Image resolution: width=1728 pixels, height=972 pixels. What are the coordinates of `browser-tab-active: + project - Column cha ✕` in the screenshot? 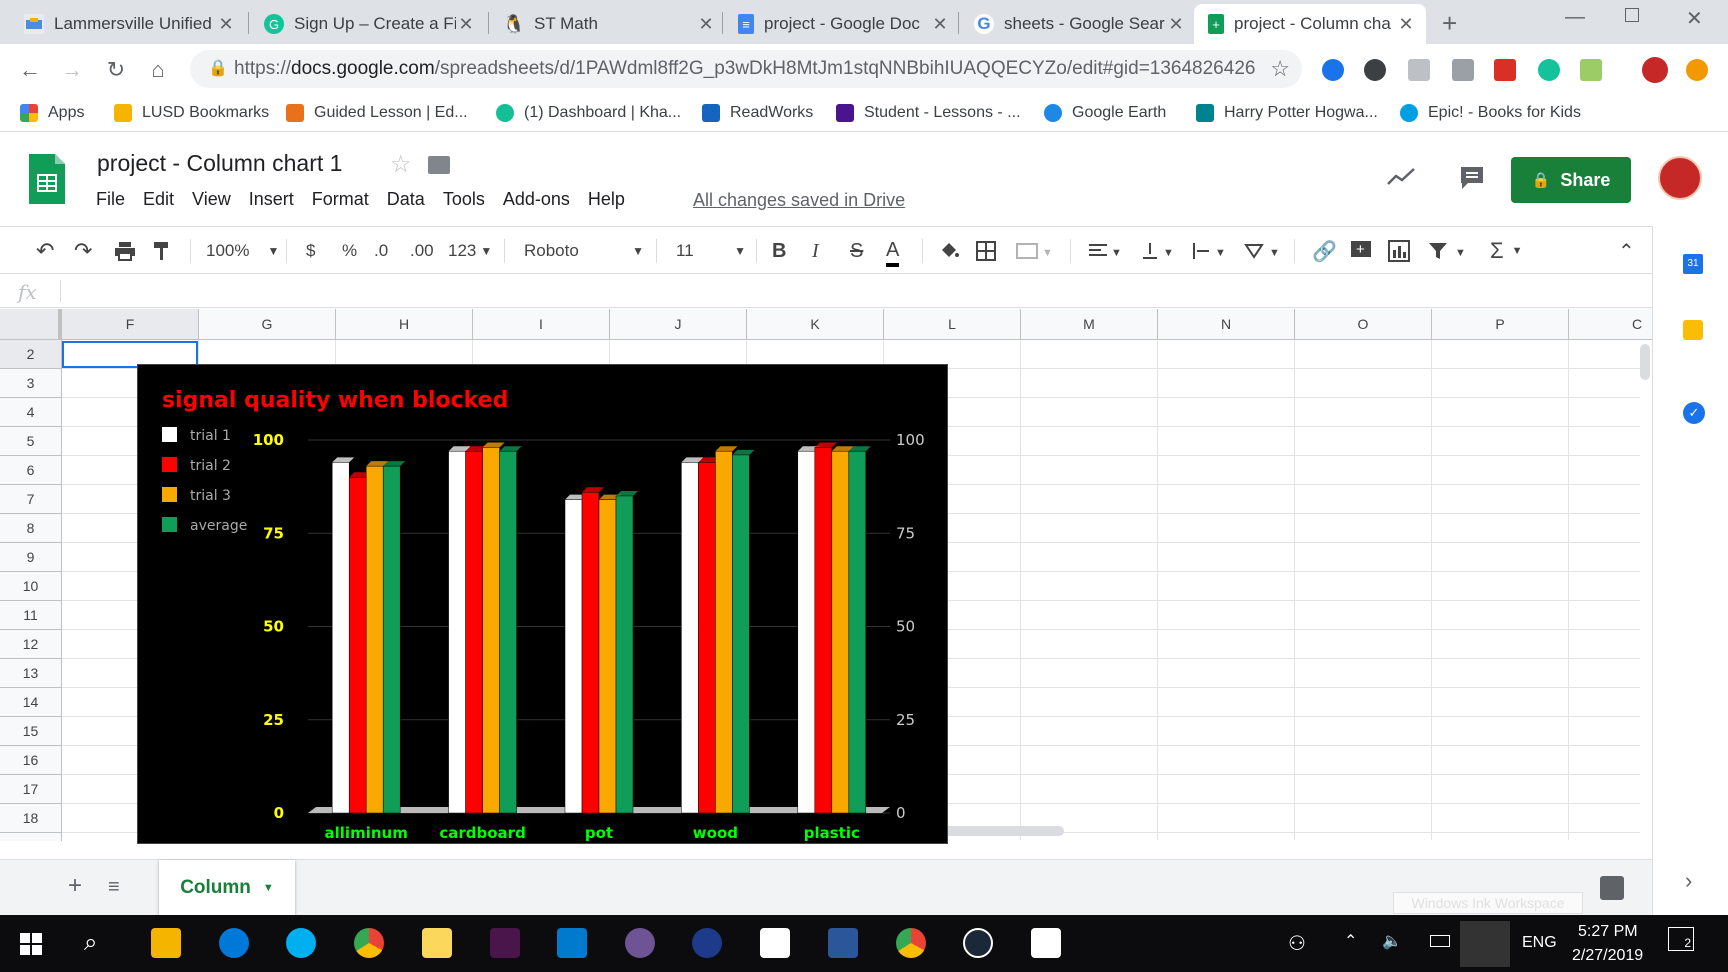 It's located at (1310, 24).